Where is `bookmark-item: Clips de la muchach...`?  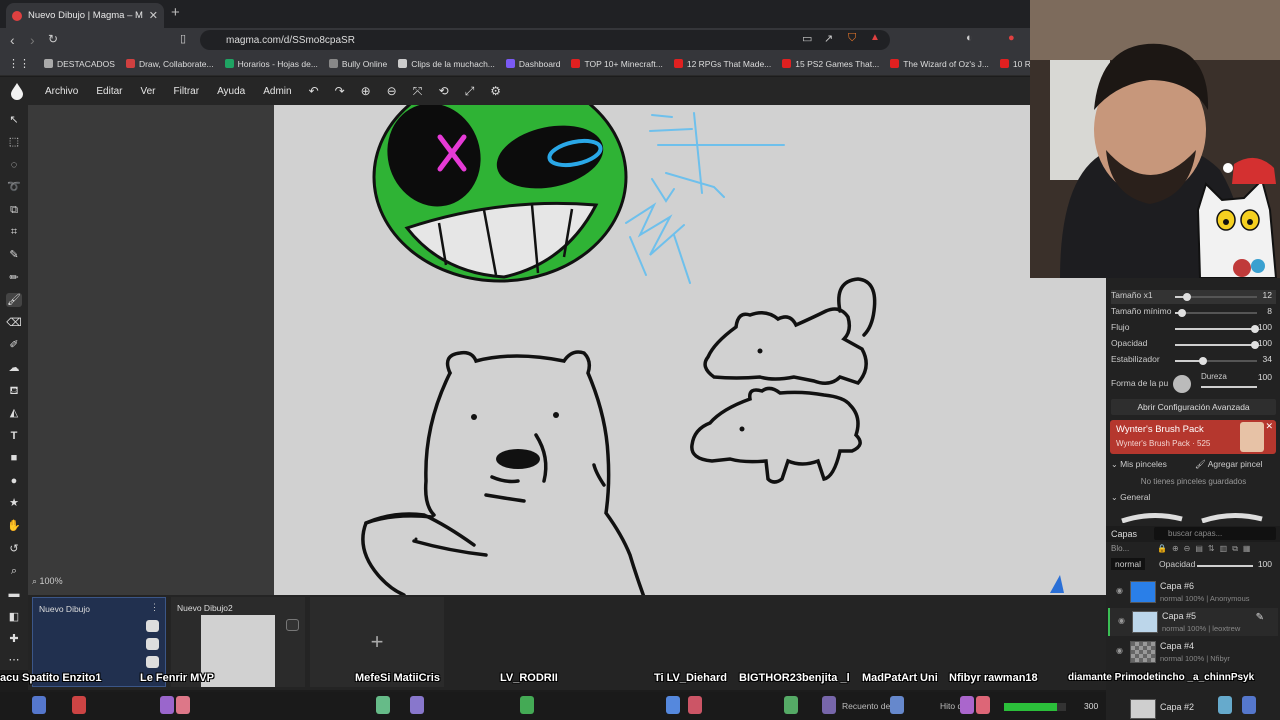
bookmark-item: Clips de la muchach... is located at coordinates (446, 64).